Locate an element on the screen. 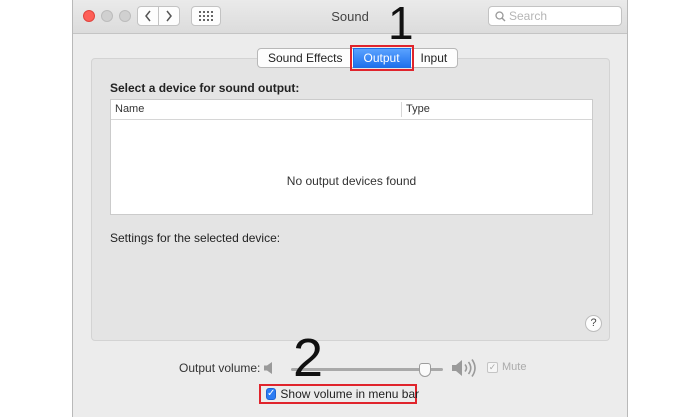 Image resolution: width=700 pixels, height=417 pixels. tab-bar: Sound Effects Output Input is located at coordinates (358, 58).